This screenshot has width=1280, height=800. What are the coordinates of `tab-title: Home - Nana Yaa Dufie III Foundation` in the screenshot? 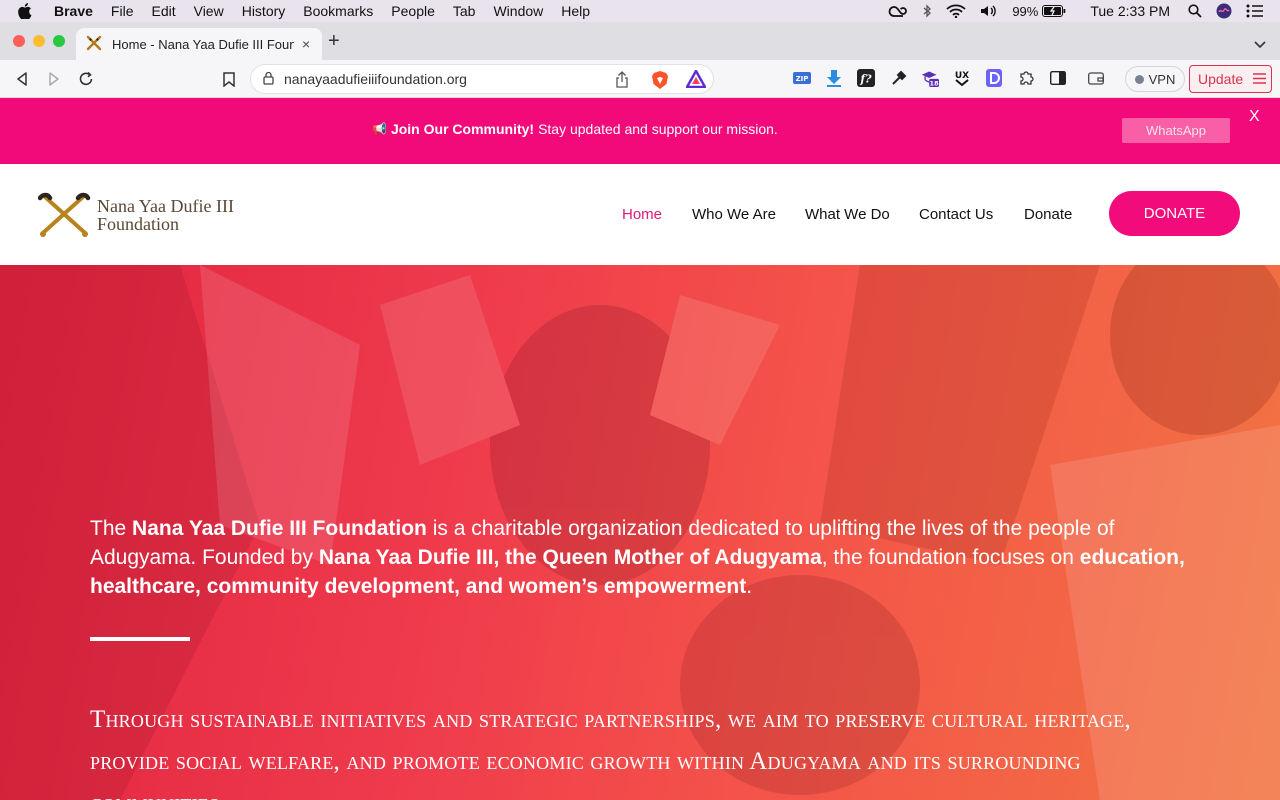 It's located at (203, 44).